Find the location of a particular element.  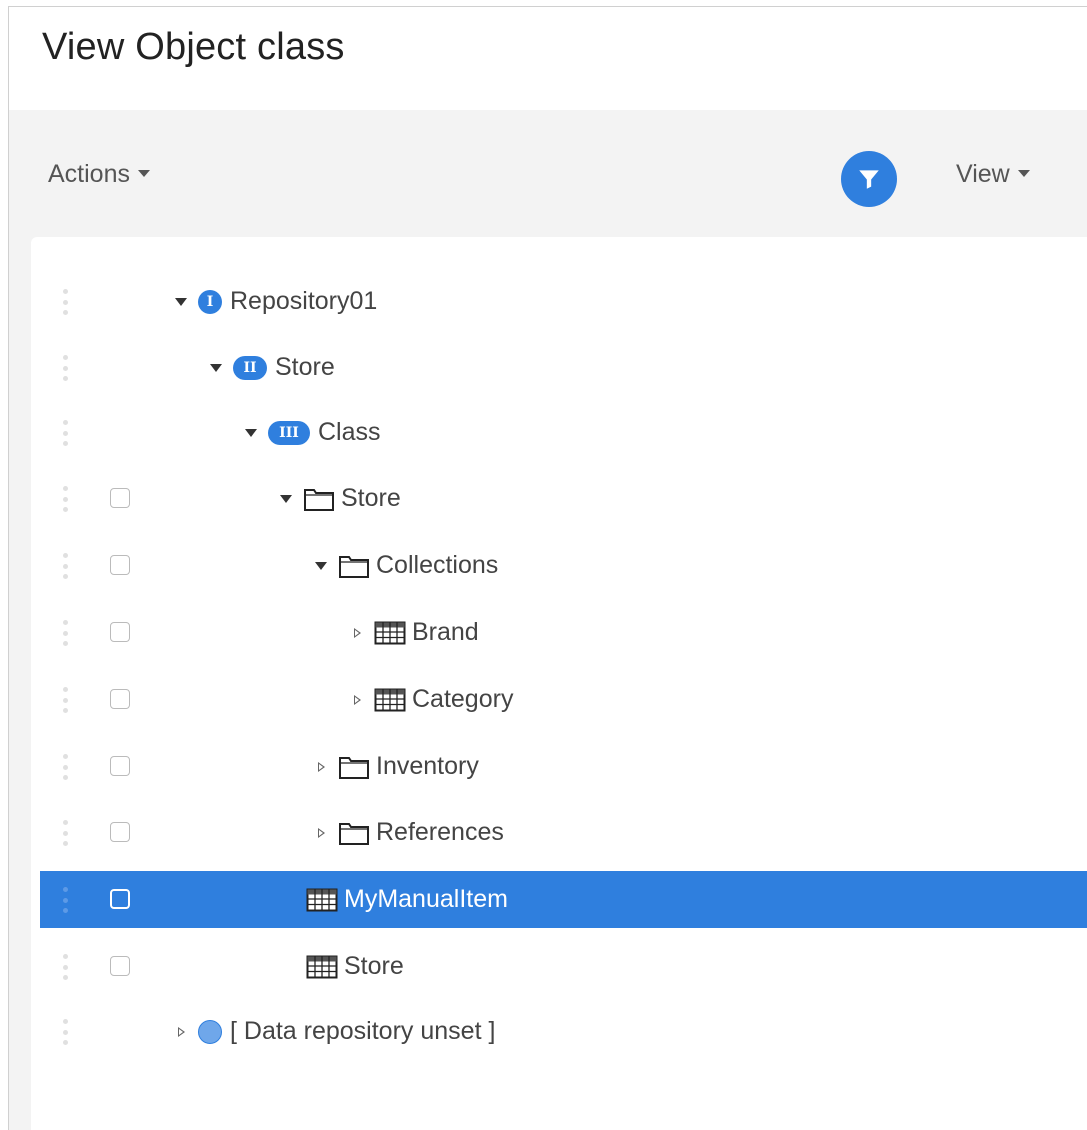

actions-menu-button: Actions is located at coordinates (99, 174).